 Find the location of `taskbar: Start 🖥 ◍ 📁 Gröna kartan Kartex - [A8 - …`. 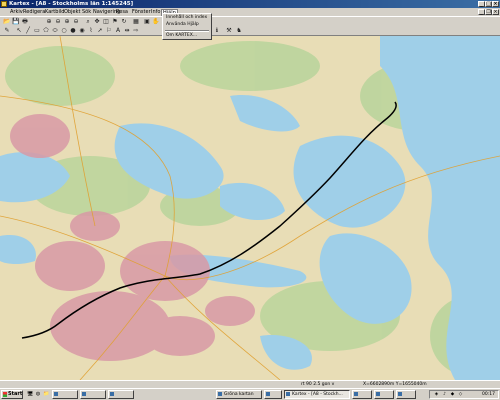

taskbar: Start 🖥 ◍ 📁 Gröna kartan Kartex - [A8 - … is located at coordinates (250, 394).